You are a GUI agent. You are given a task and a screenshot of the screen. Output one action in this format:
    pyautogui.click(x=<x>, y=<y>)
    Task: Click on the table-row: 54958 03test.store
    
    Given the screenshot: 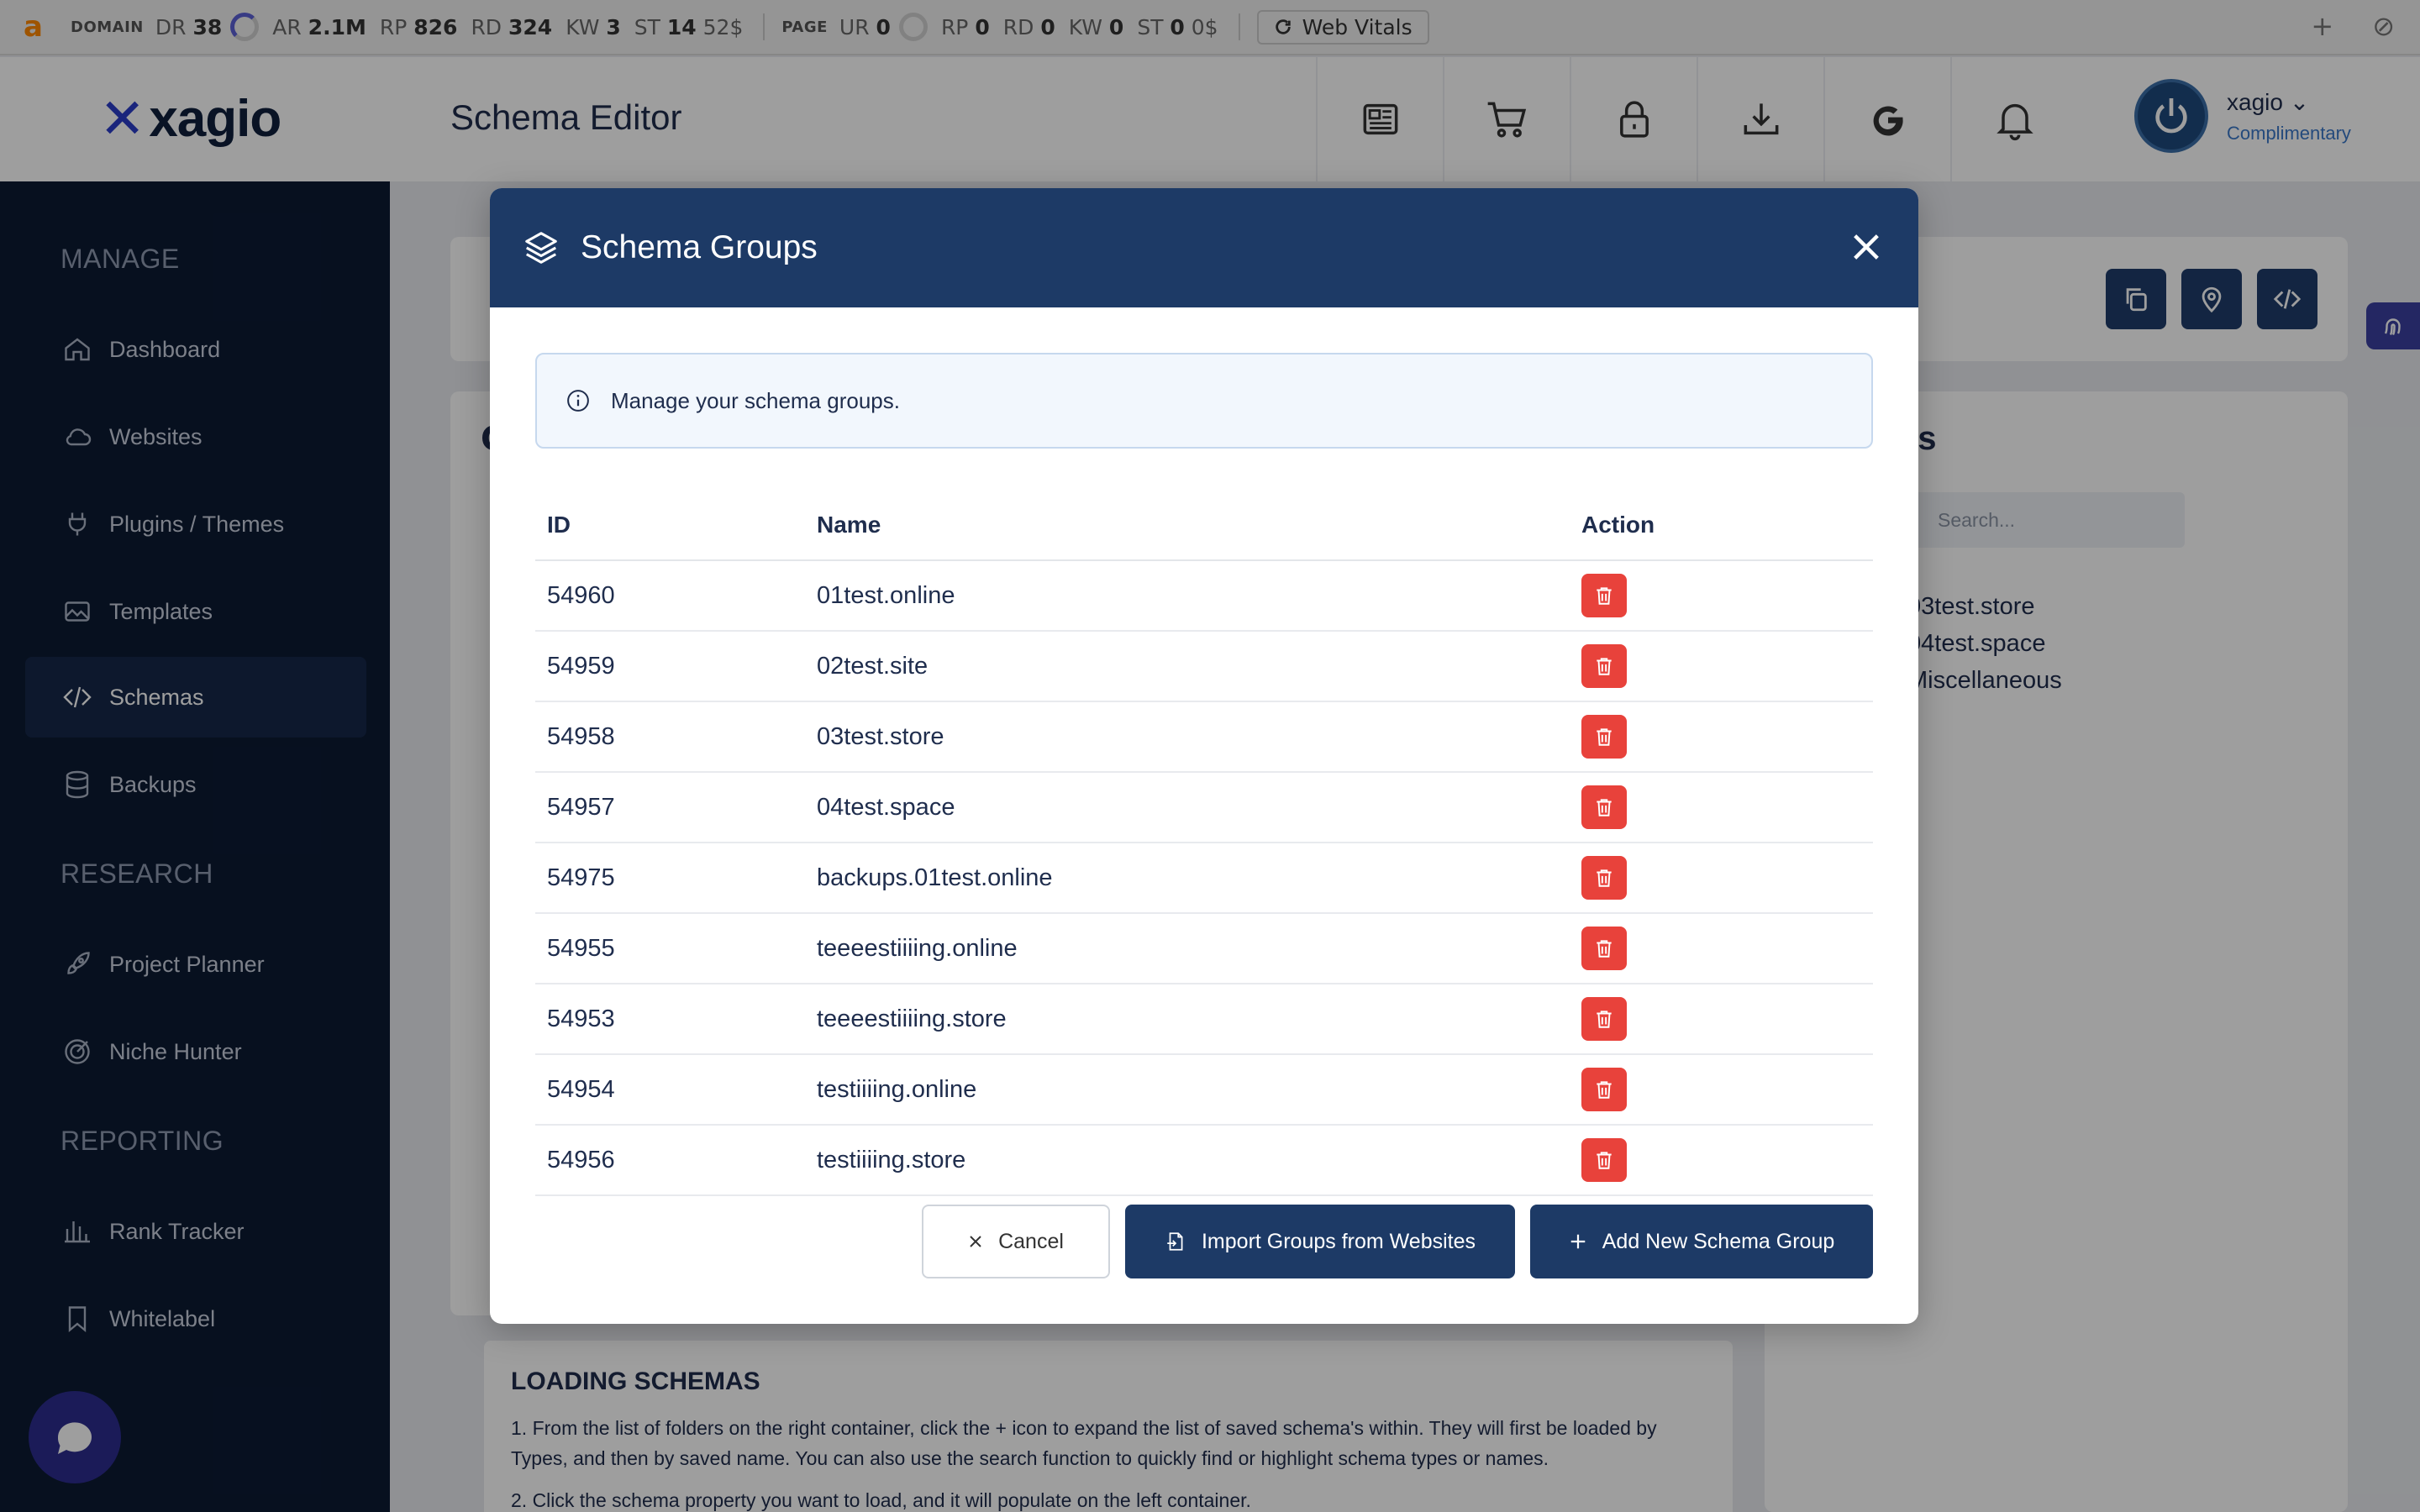 What is the action you would take?
    pyautogui.click(x=1204, y=737)
    